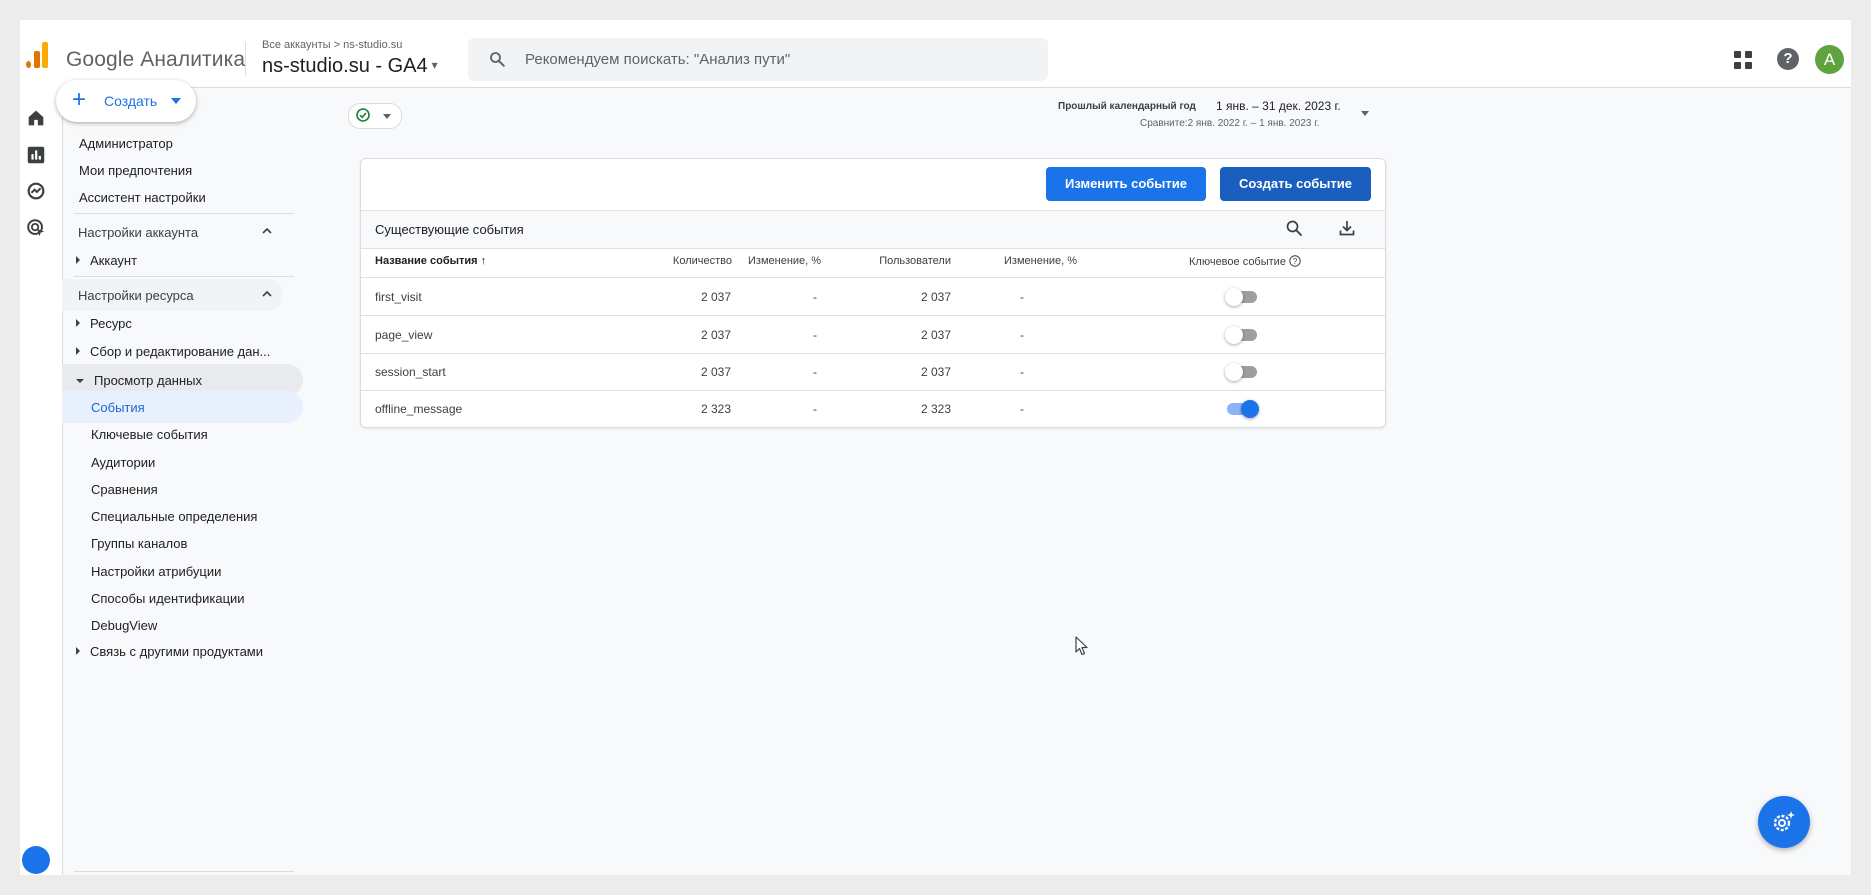 The height and width of the screenshot is (895, 1871). Describe the element at coordinates (873, 408) in the screenshot. I see `table-row: offline_message 2 323 - 2 323 -` at that location.